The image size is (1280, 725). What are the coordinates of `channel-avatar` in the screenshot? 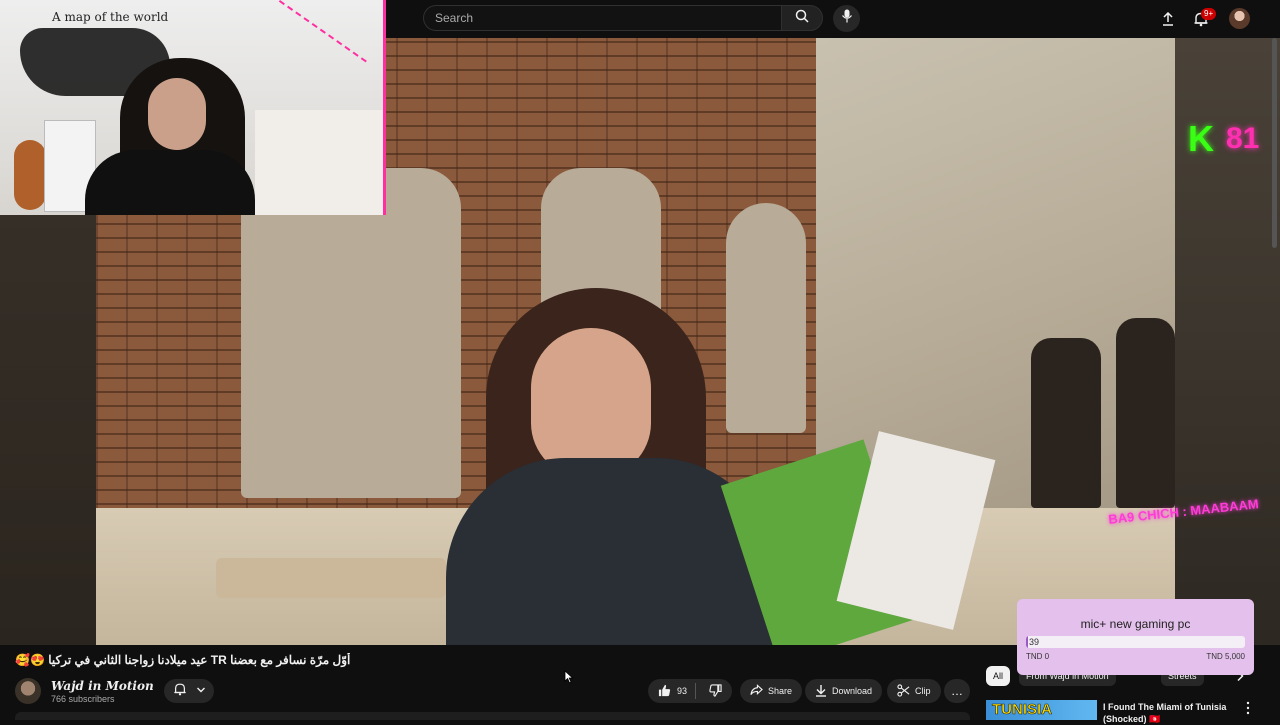 It's located at (28, 691).